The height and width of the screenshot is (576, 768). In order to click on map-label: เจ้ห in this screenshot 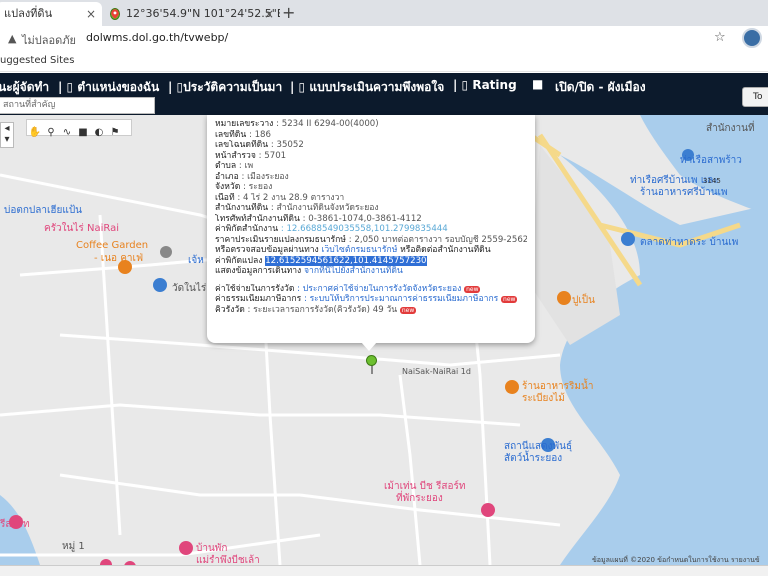, I will do `click(196, 260)`.